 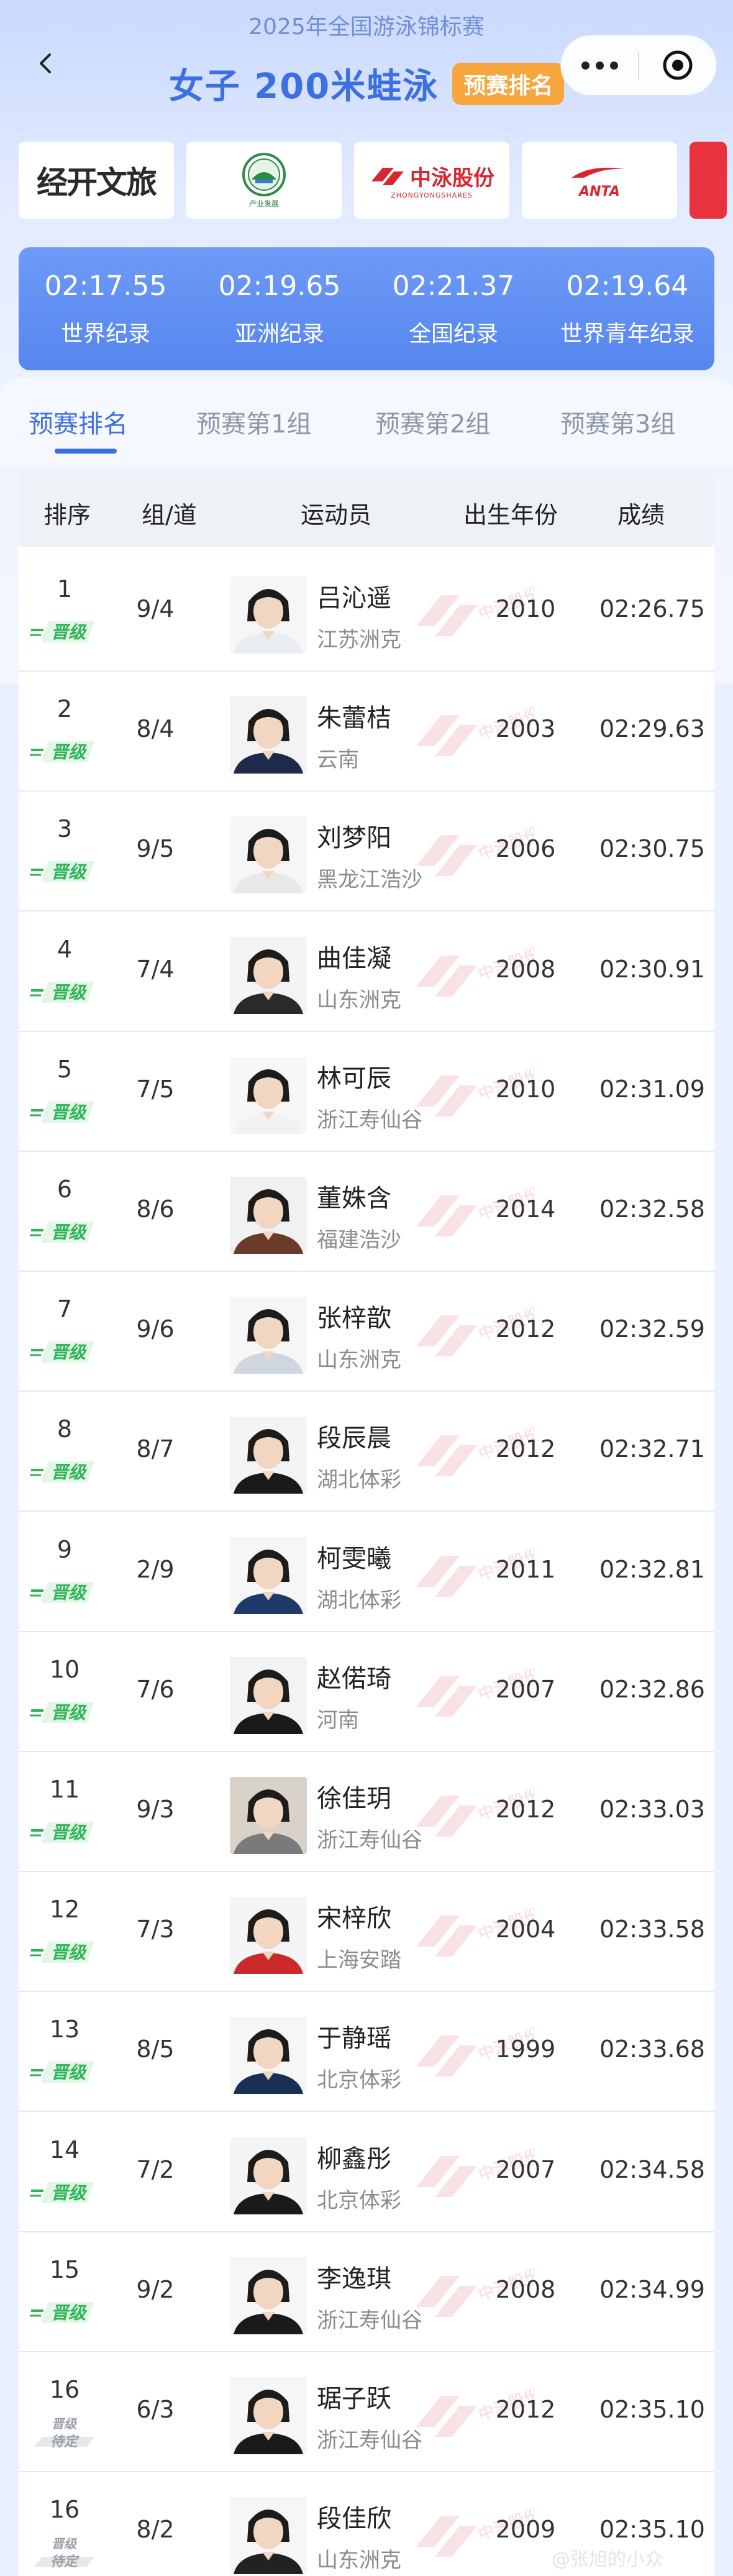 I want to click on table-row: 15 晋级 9/2 中泳股份 李逸琪 浙江寿仙谷 2008 02:34.99, so click(x=366, y=2292).